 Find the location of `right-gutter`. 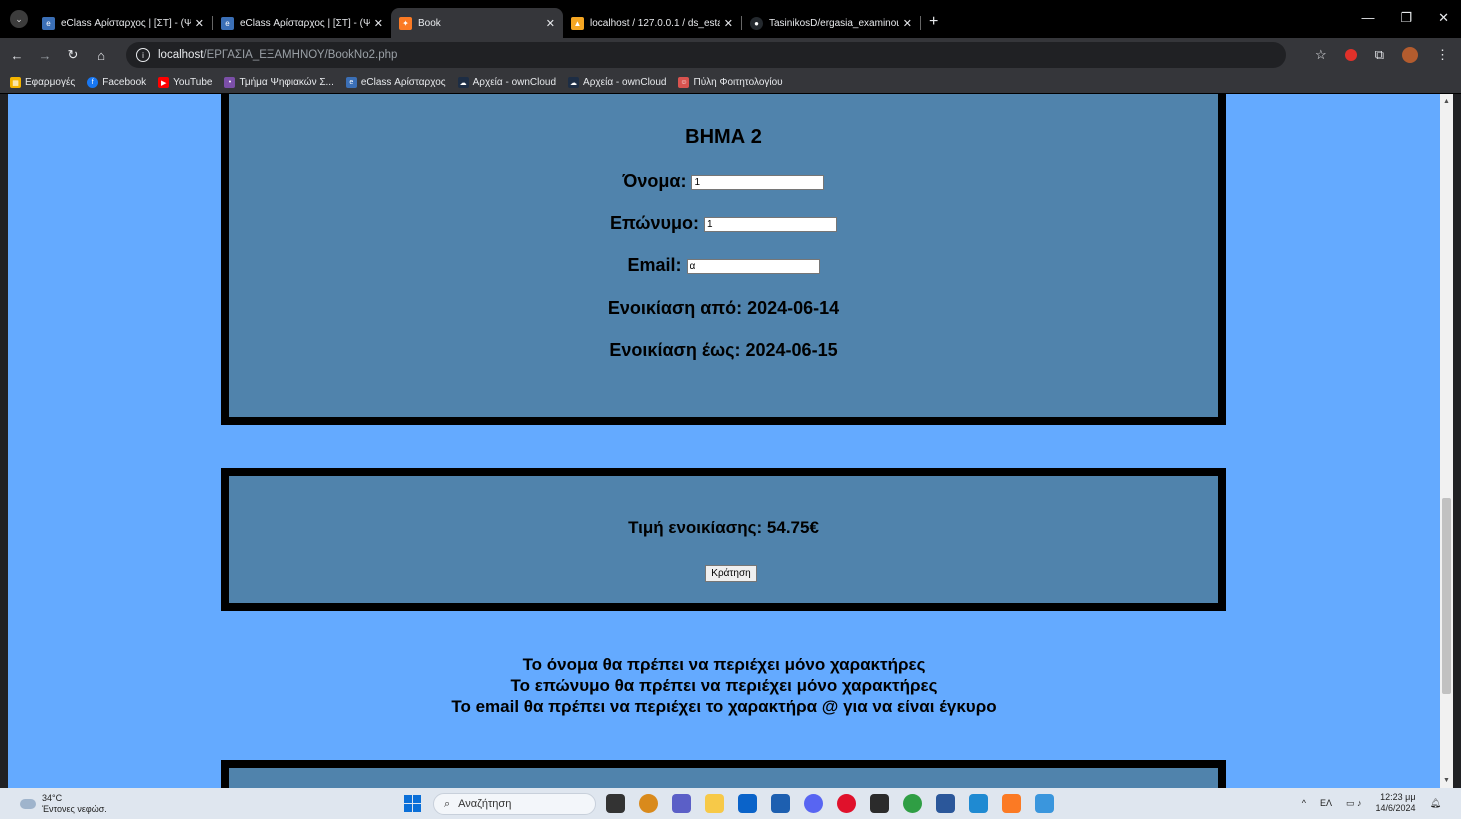

right-gutter is located at coordinates (1457, 441).